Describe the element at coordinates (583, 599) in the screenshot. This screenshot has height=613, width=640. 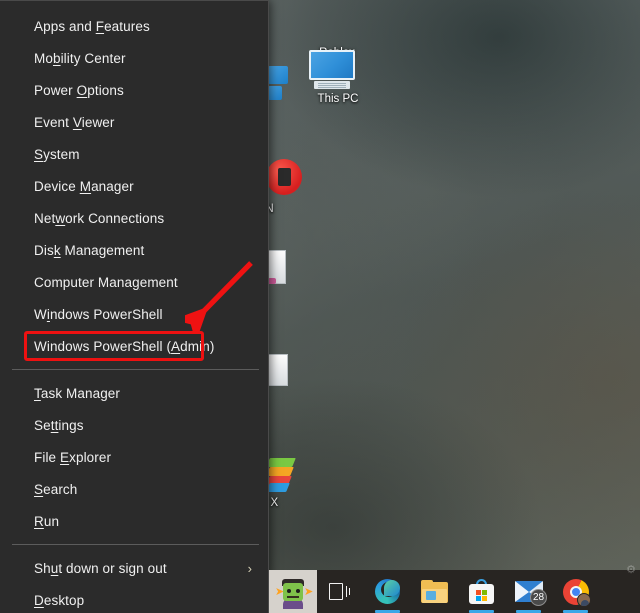
I see `chrome-profile-avatar` at that location.